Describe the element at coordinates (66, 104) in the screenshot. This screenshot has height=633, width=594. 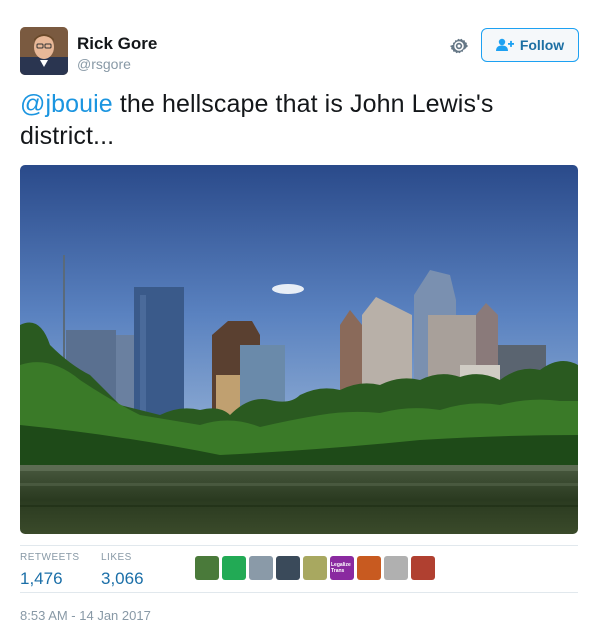
I see `mention-link: @jbouie` at that location.